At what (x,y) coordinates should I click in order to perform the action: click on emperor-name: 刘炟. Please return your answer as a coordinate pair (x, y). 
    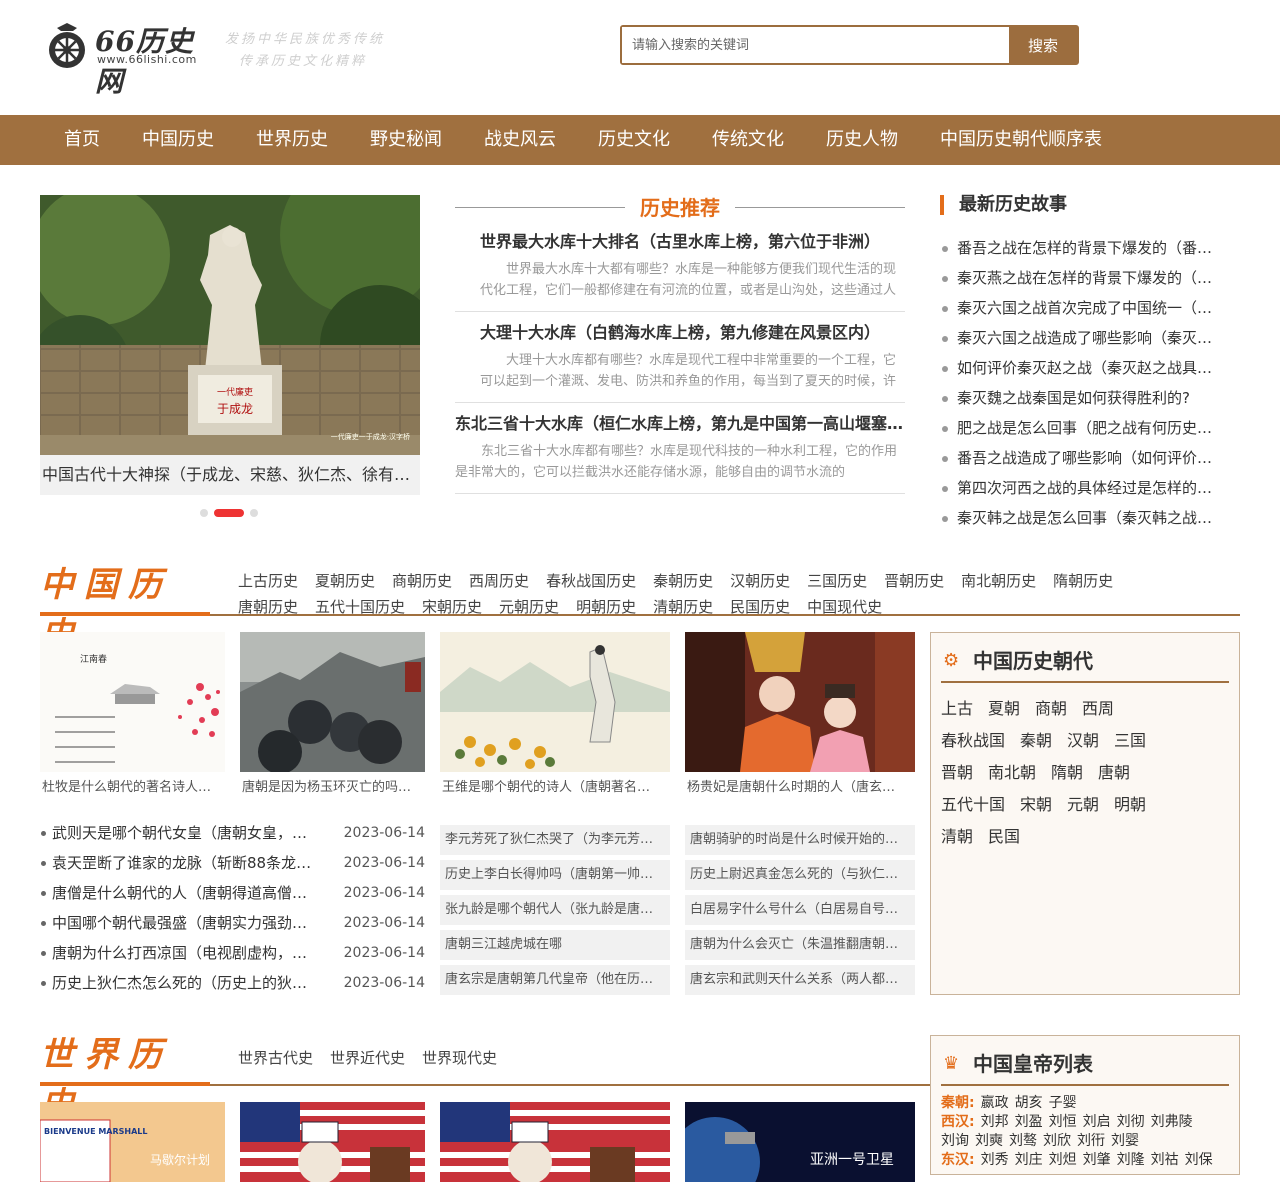
    Looking at the image, I should click on (1063, 1160).